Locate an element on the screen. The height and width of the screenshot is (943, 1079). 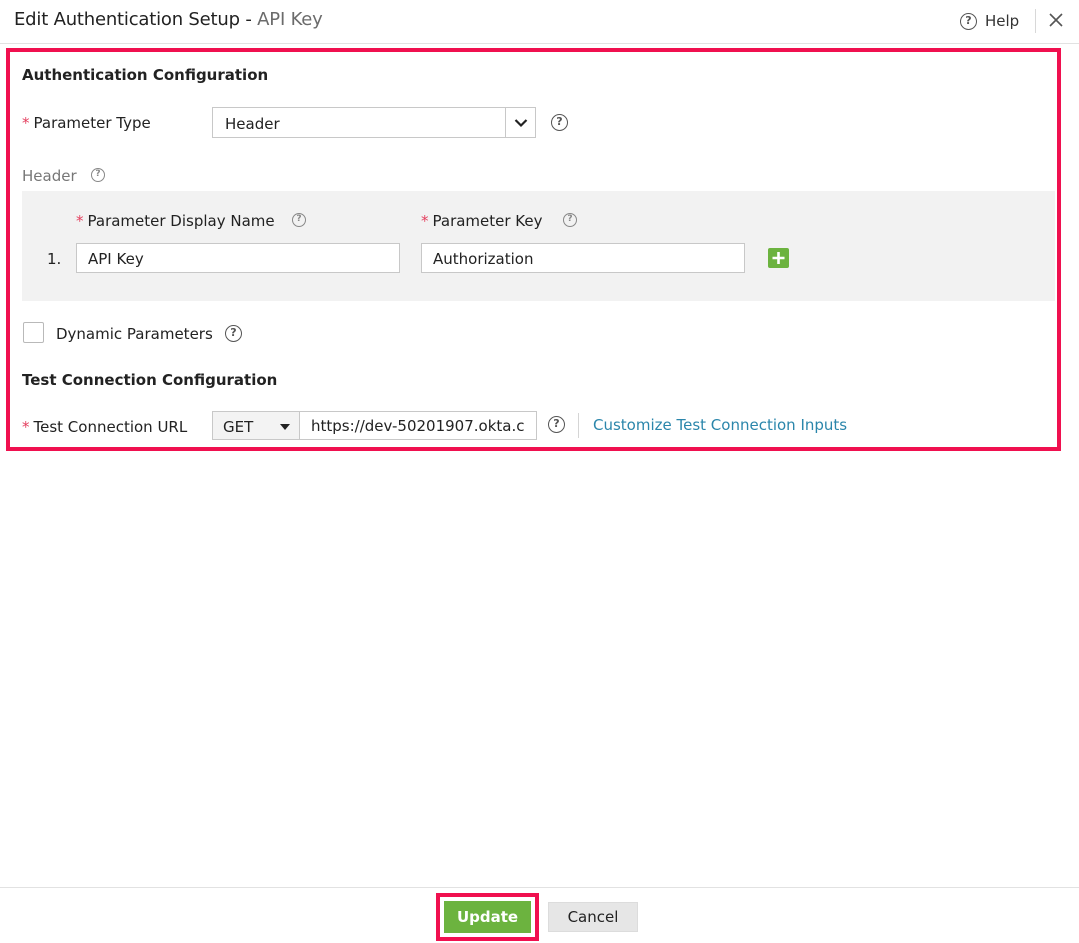
help-icon: ? is located at coordinates (968, 21).